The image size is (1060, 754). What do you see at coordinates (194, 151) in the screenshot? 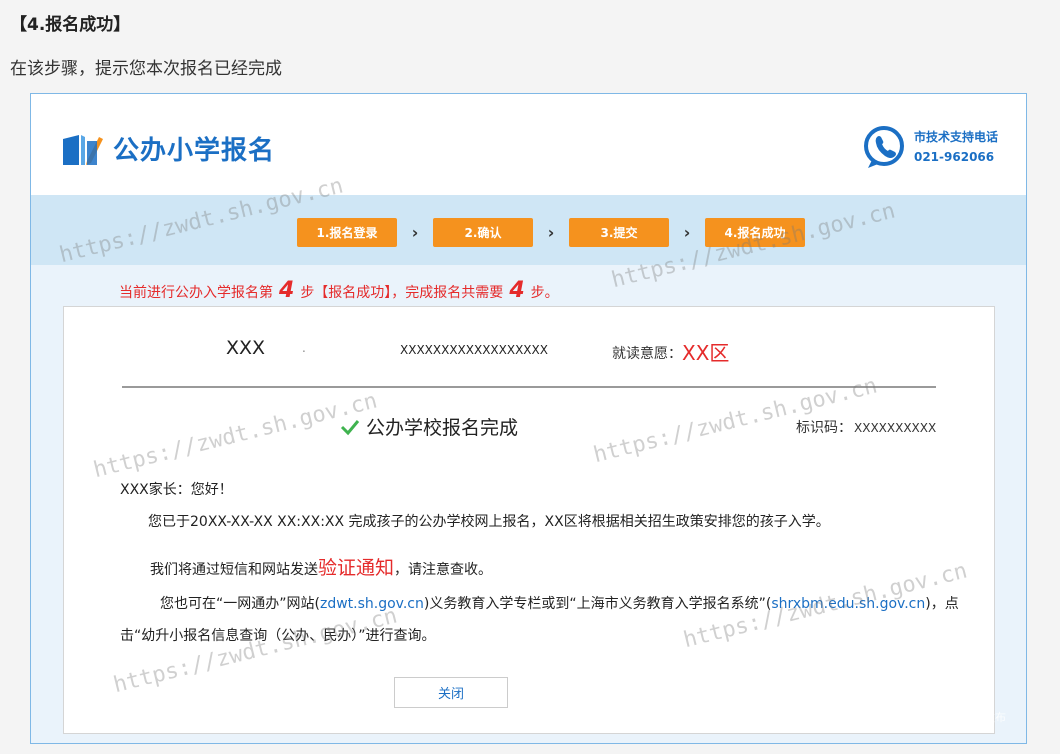
I see `site-title: 公办小学报名` at bounding box center [194, 151].